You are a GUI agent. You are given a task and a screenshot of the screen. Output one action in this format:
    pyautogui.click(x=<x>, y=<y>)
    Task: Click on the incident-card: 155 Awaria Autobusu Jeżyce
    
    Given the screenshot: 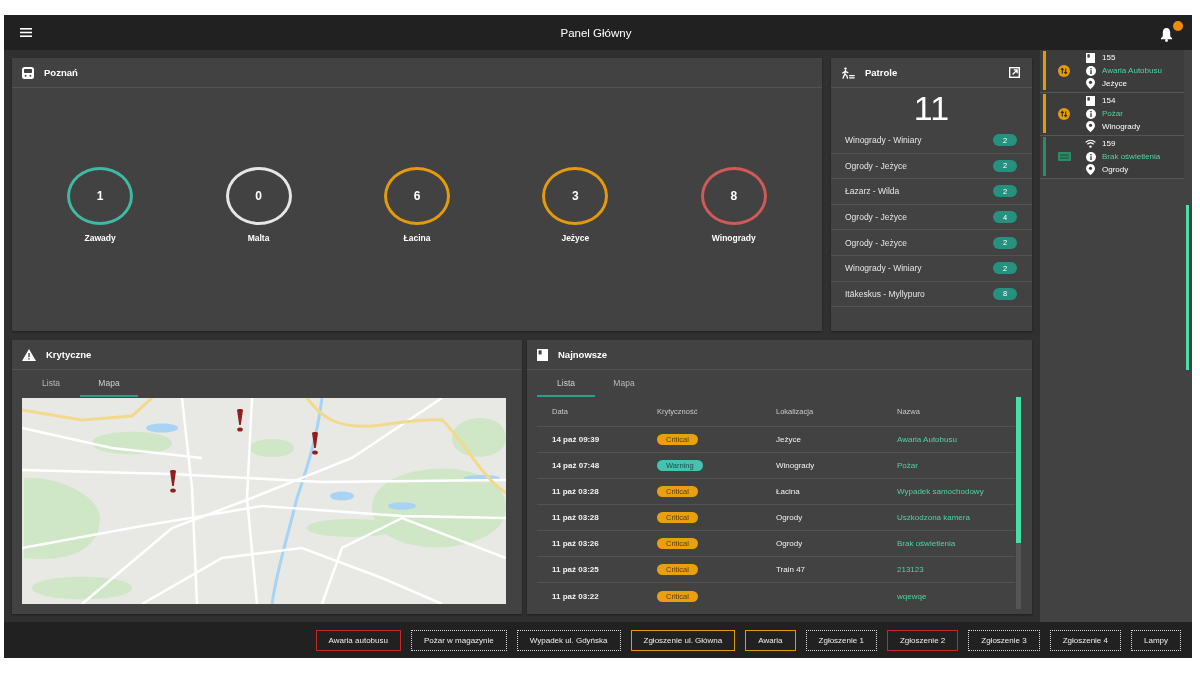 What is the action you would take?
    pyautogui.click(x=1112, y=71)
    